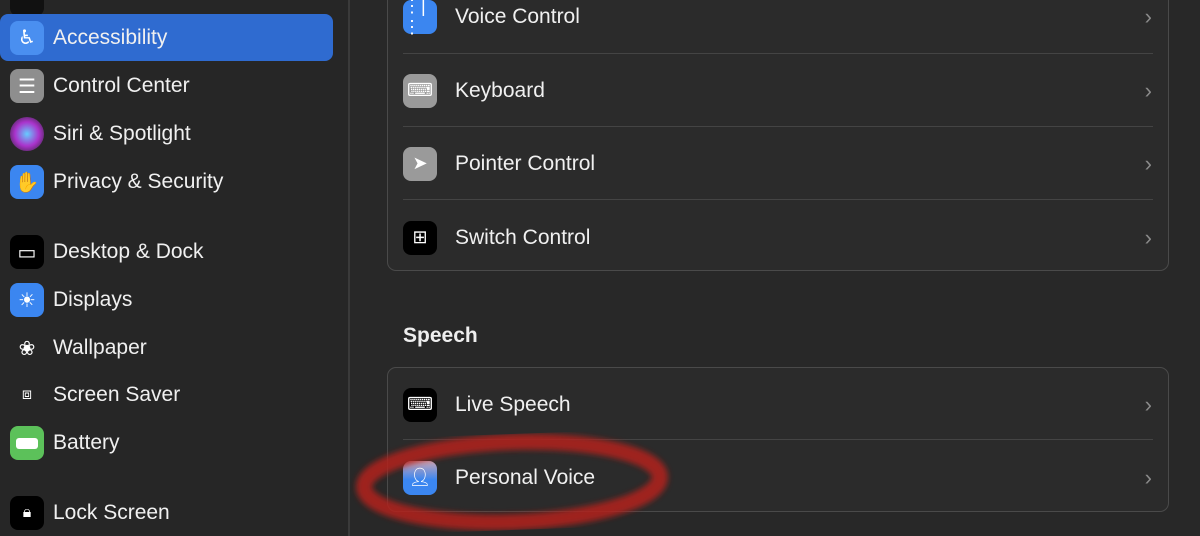  I want to click on live-speech-icon: ⌨, so click(420, 404).